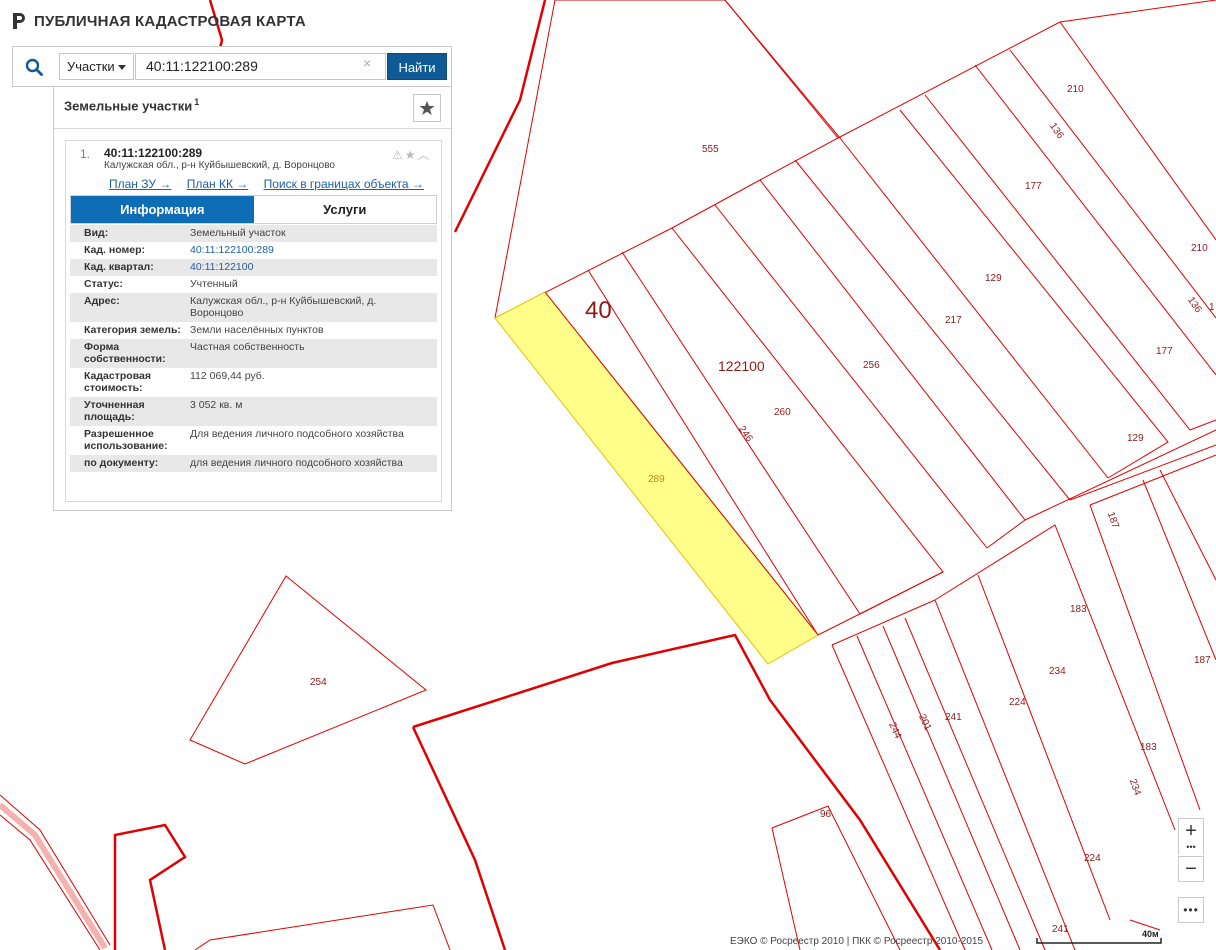  I want to click on result-cad-number: 40:11:122100:289, so click(153, 153).